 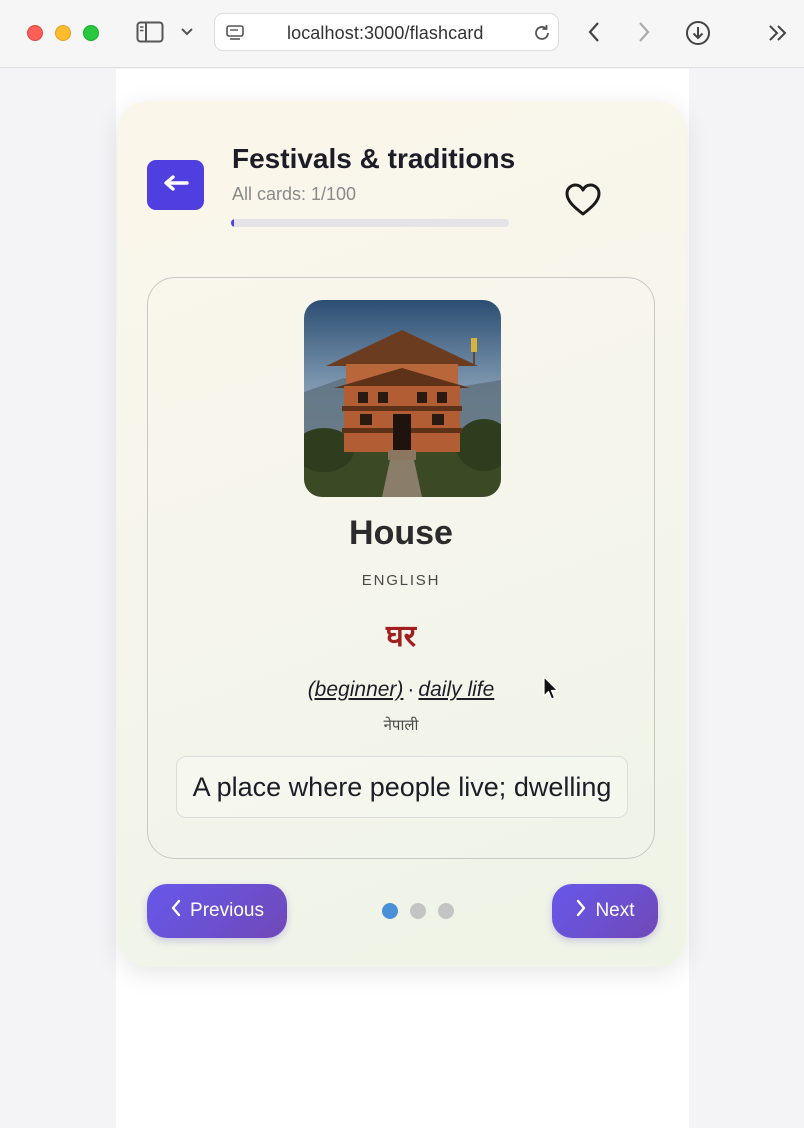 I want to click on forward-nav-icon, so click(x=644, y=32).